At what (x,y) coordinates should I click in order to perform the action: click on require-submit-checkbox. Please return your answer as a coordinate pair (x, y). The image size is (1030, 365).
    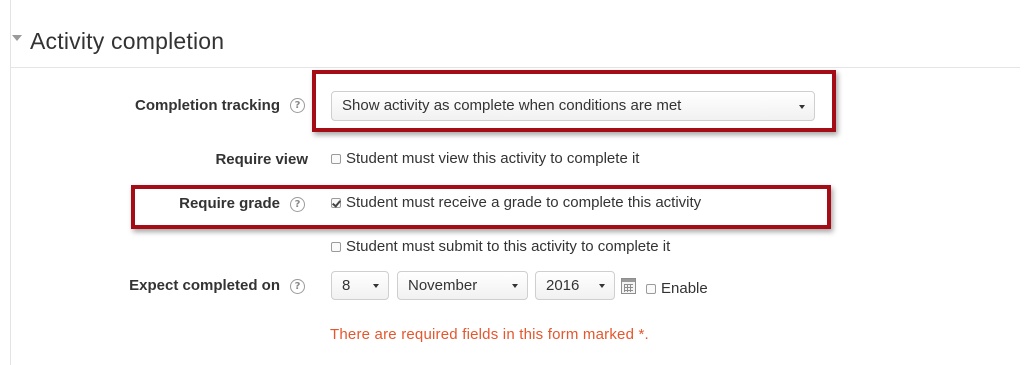
    Looking at the image, I should click on (336, 246).